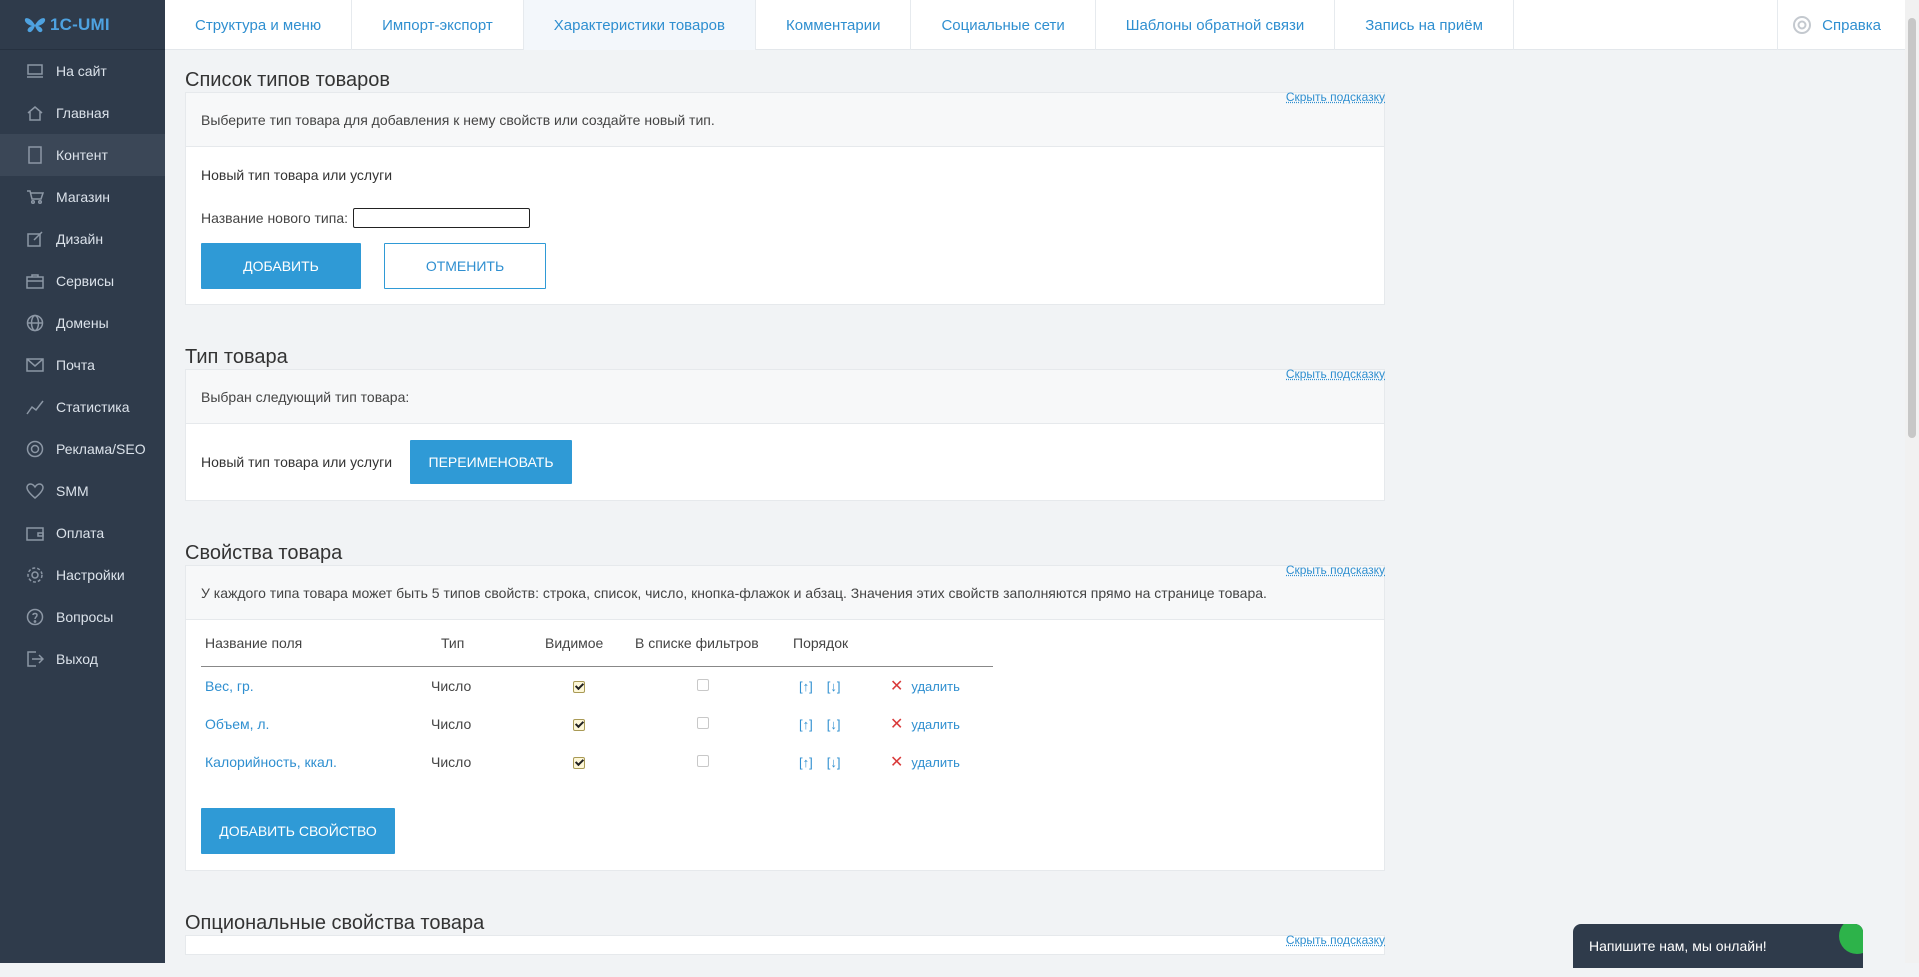  What do you see at coordinates (297, 175) in the screenshot?
I see `new-type-subheading: Новый тип товара или услуги` at bounding box center [297, 175].